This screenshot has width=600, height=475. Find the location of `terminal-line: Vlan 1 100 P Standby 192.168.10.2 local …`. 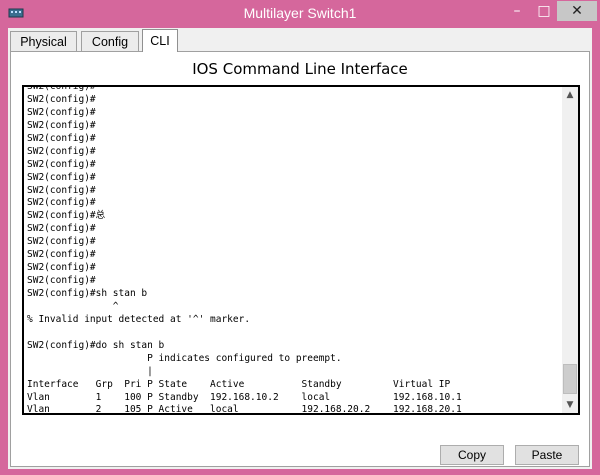

terminal-line: Vlan 1 100 P Standby 192.168.10.2 local … is located at coordinates (244, 397).